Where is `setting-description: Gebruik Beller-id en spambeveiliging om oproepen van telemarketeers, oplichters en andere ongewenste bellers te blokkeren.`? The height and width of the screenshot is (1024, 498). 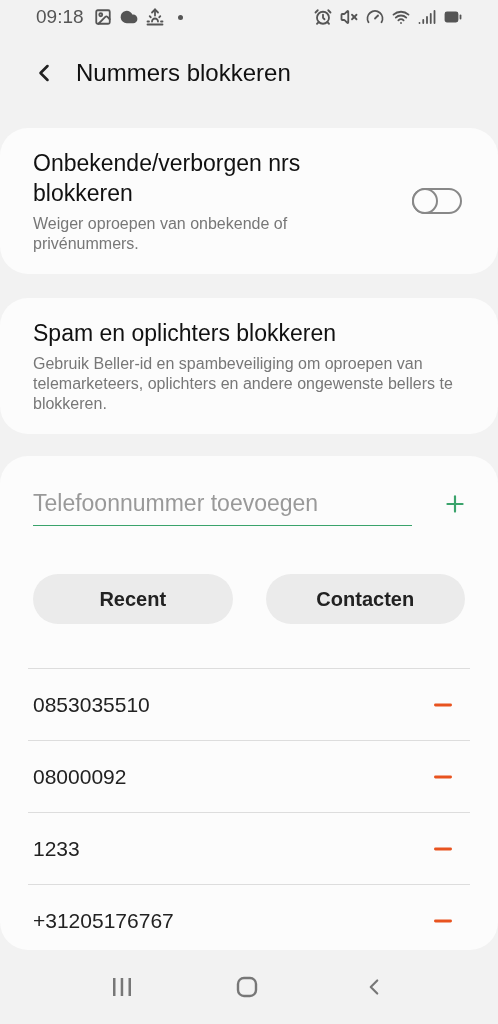
setting-description: Gebruik Beller-id en spambeveiliging om oproepen van telemarketeers, oplichters en andere ongewenste bellers te blokkeren. is located at coordinates (243, 384).